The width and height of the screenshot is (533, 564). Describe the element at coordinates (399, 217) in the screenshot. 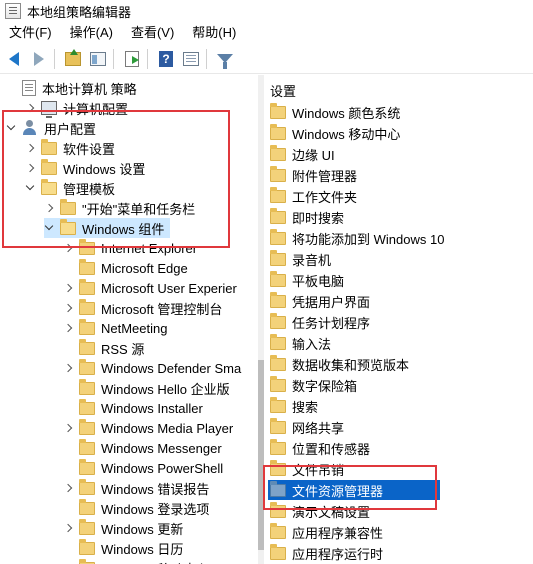

I see `setting-folder-row: 即时搜索` at that location.